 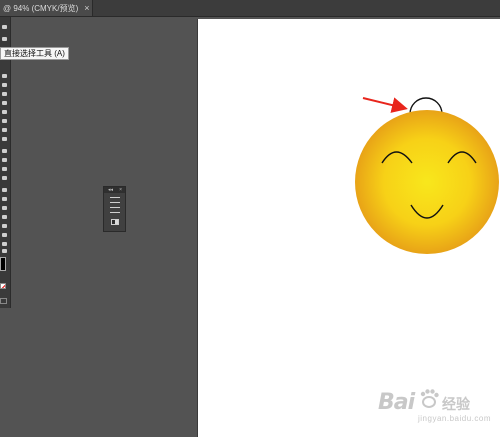 What do you see at coordinates (3, 286) in the screenshot?
I see `none-color-button` at bounding box center [3, 286].